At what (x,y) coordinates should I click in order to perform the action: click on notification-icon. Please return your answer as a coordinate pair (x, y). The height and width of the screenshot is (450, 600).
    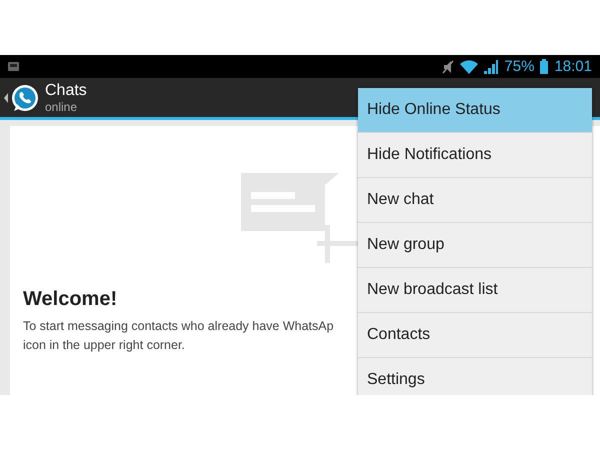
    Looking at the image, I should click on (13, 66).